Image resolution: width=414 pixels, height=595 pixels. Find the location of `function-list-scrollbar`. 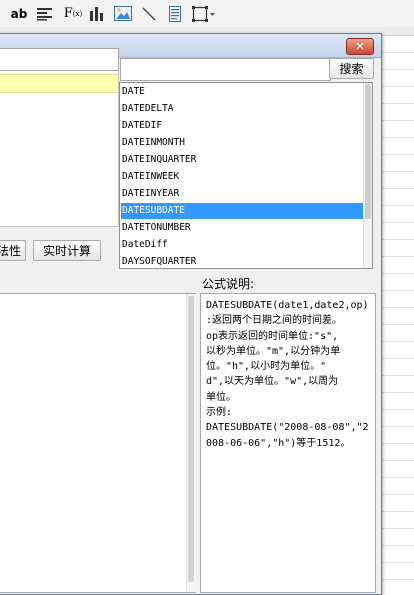

function-list-scrollbar is located at coordinates (367, 175).